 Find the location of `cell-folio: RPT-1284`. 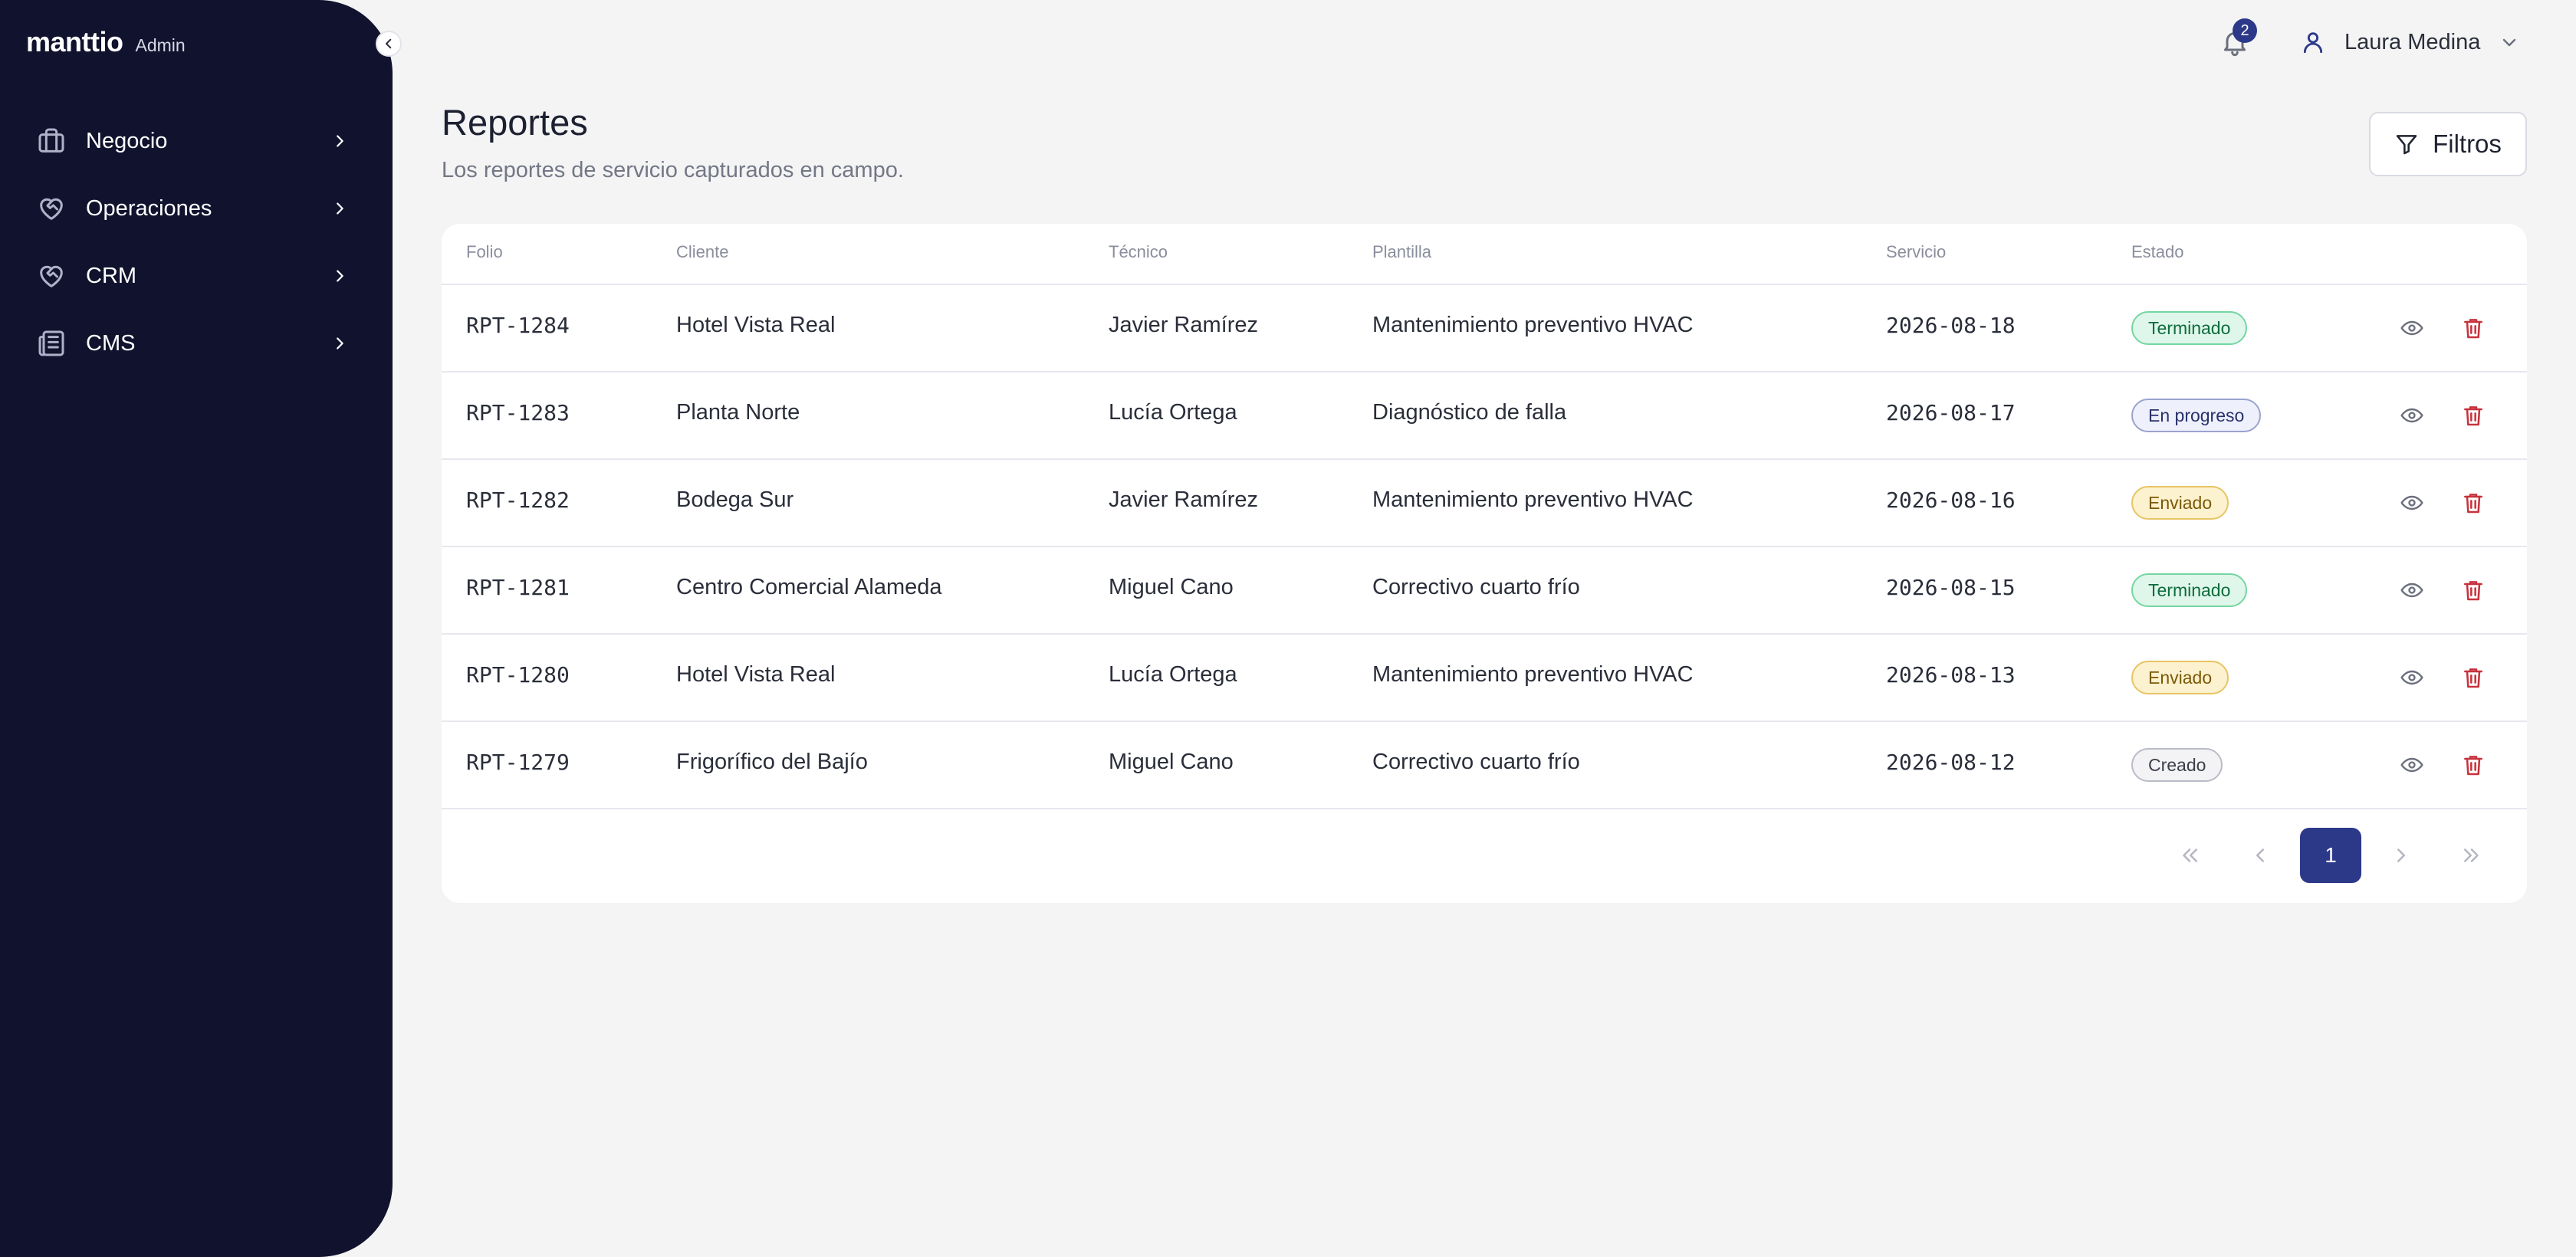

cell-folio: RPT-1284 is located at coordinates (518, 325).